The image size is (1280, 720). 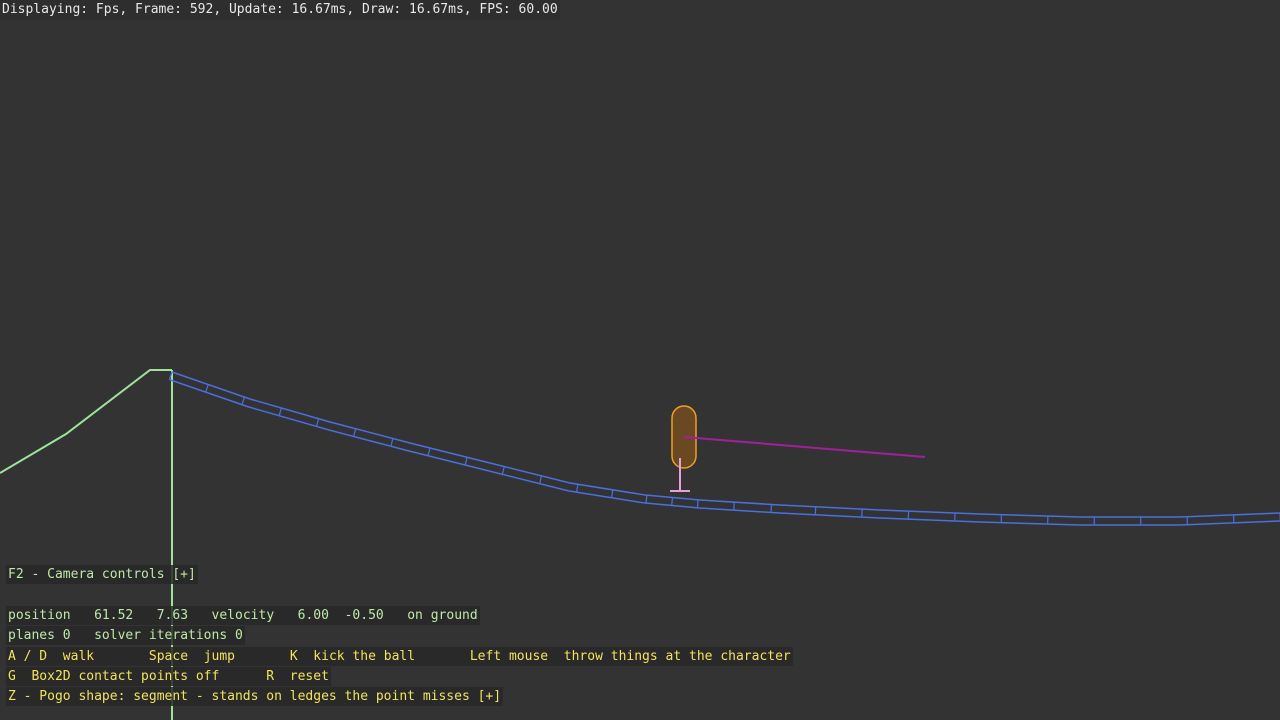 I want to click on kick-key: K, so click(x=293, y=656).